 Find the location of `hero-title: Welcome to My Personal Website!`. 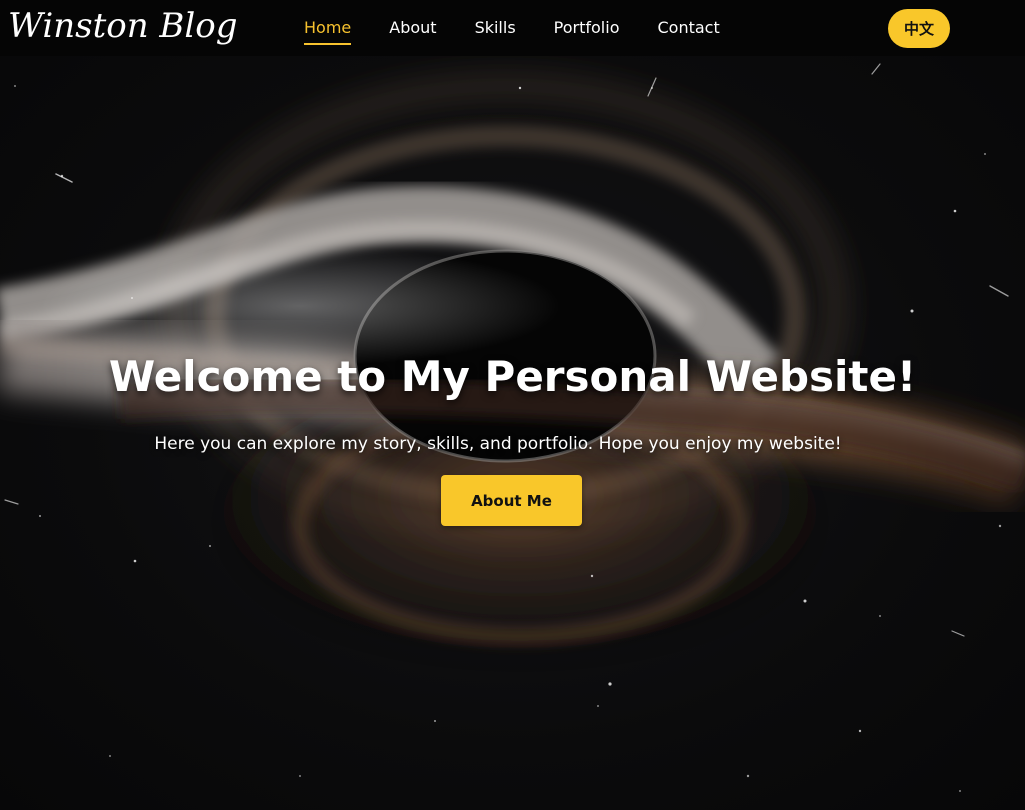

hero-title: Welcome to My Personal Website! is located at coordinates (512, 376).